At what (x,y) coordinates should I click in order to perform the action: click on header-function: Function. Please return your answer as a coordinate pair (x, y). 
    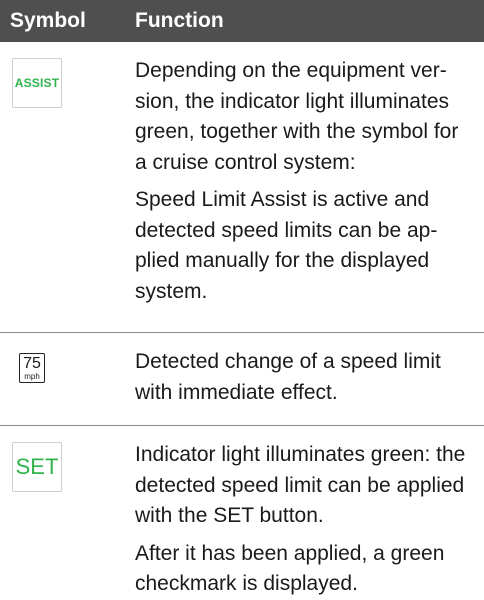
    Looking at the image, I should click on (179, 20).